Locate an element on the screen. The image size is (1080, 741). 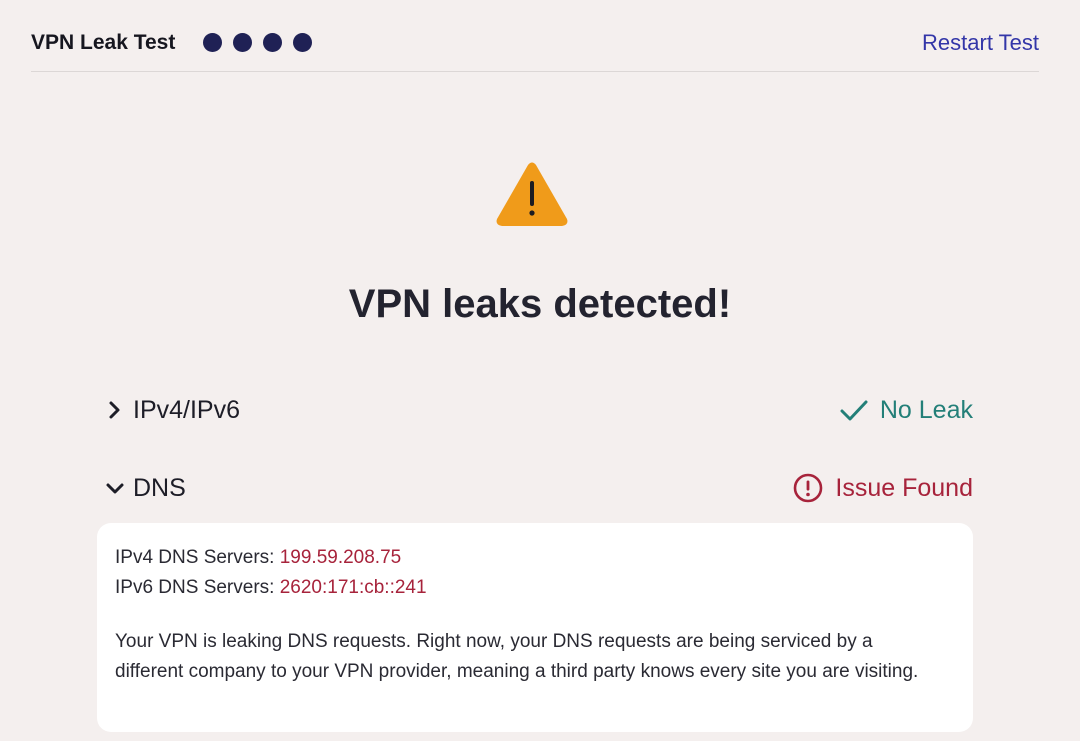
warning-triangle-icon is located at coordinates (532, 194).